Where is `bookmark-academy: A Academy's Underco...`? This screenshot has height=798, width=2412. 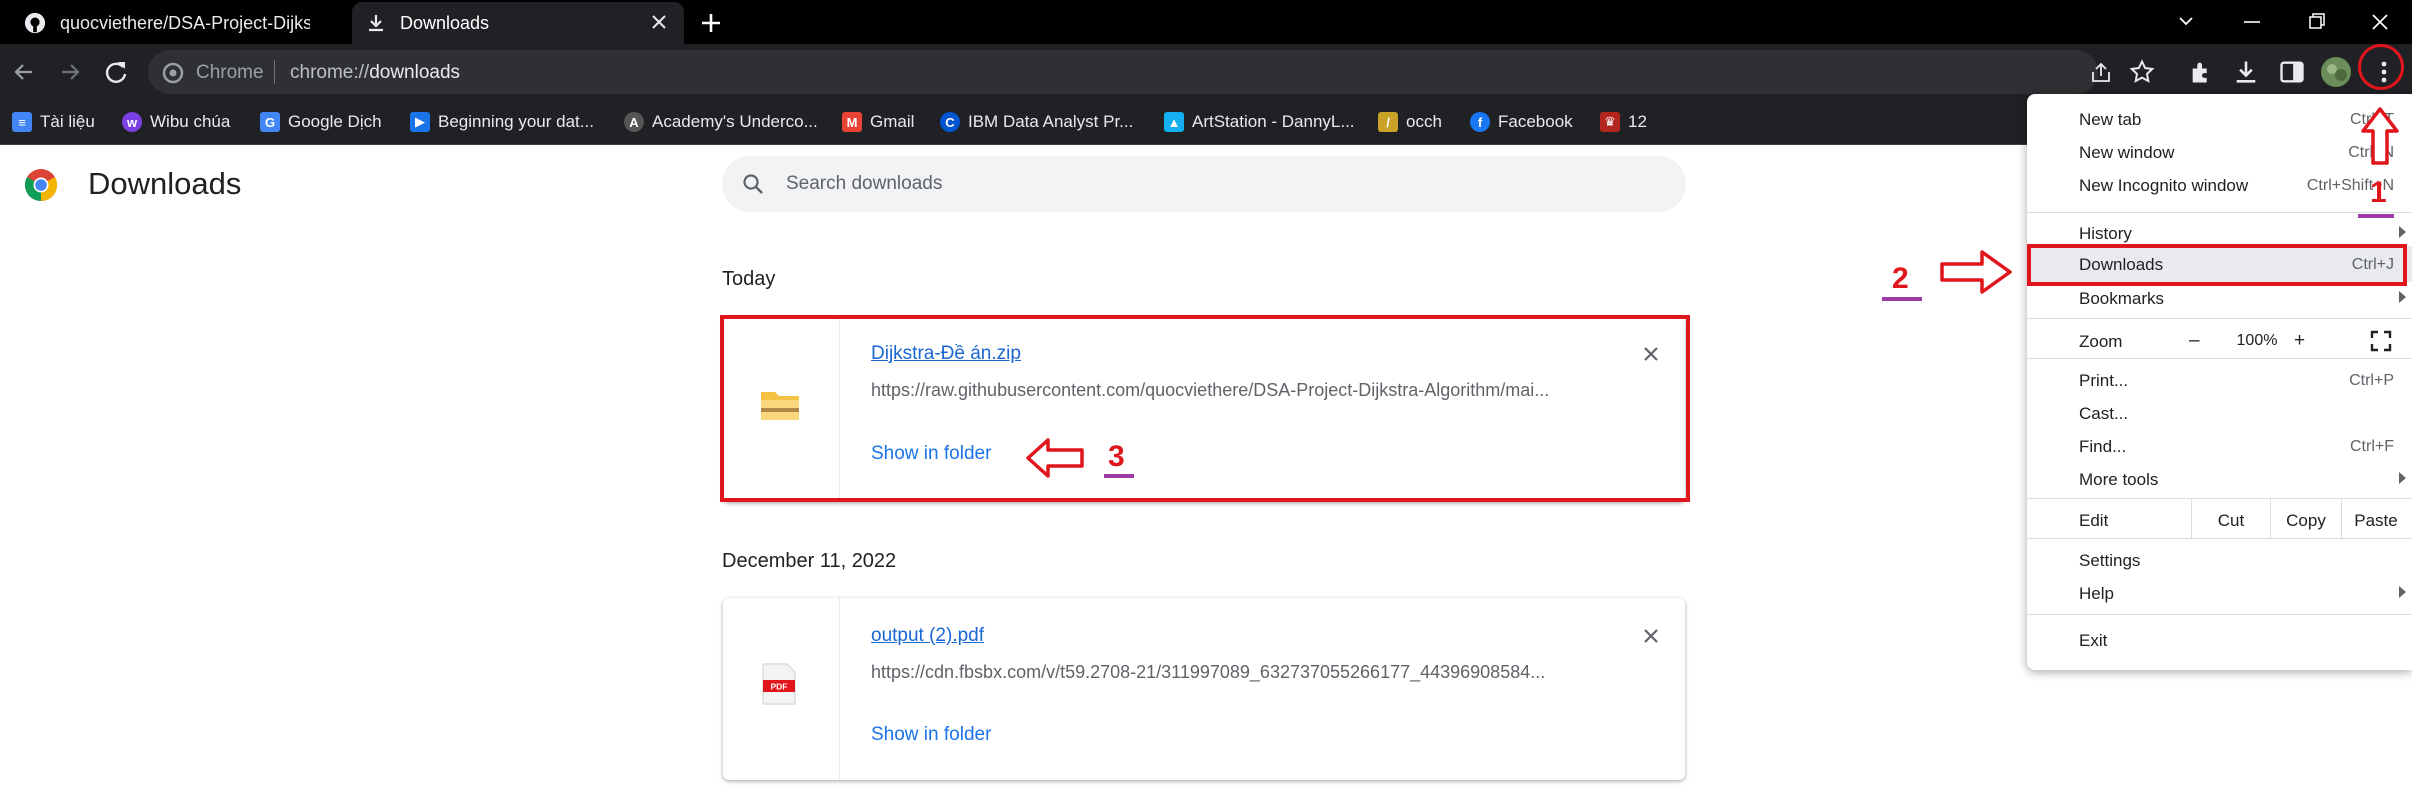
bookmark-academy: A Academy's Underco... is located at coordinates (721, 122).